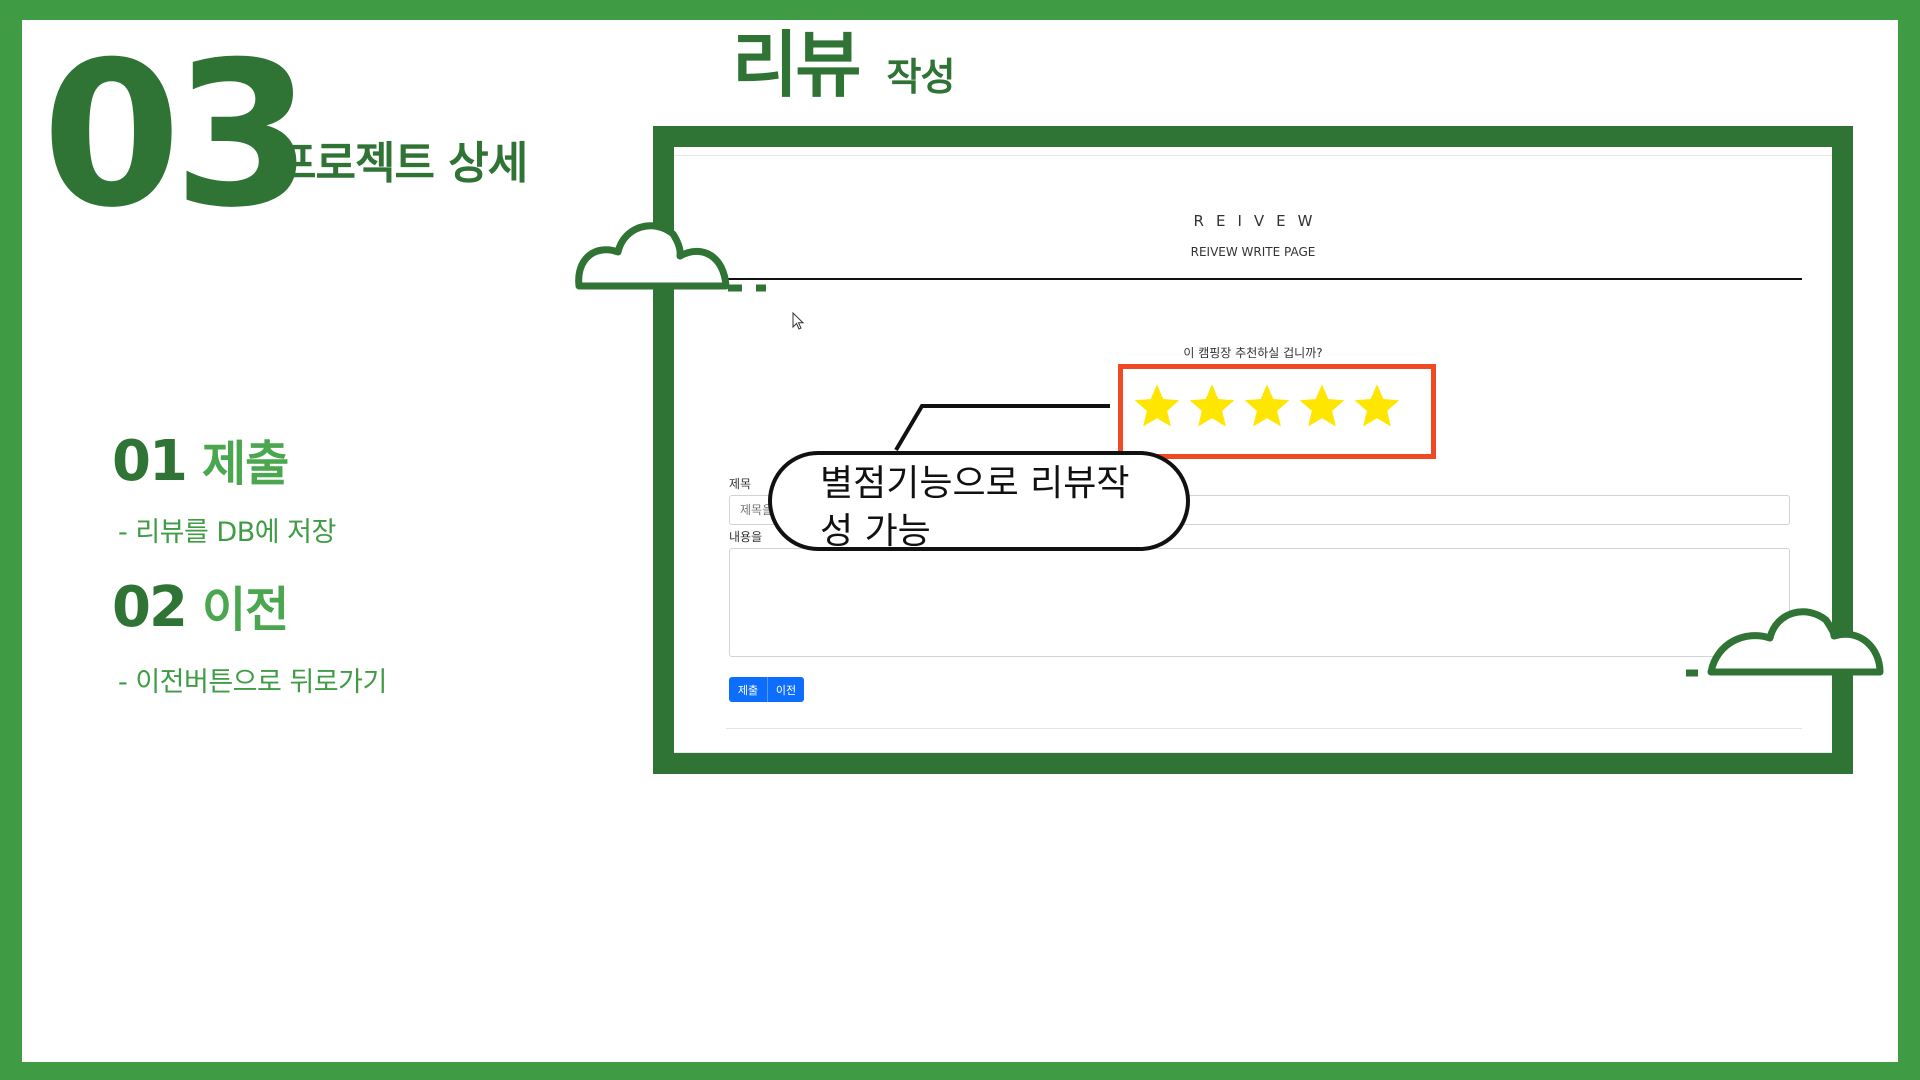  I want to click on slide-title: 리뷰 작성, so click(843, 65).